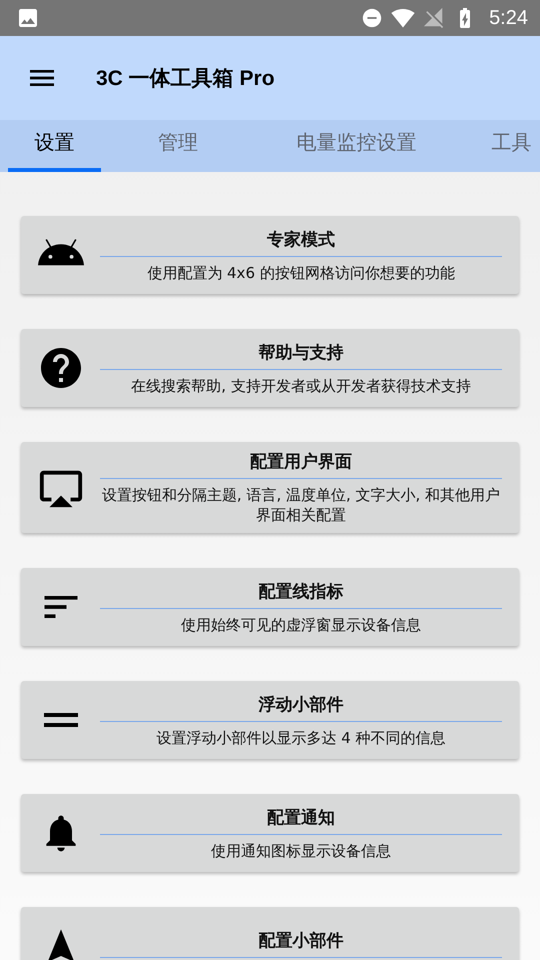 This screenshot has width=540, height=960. Describe the element at coordinates (270, 607) in the screenshot. I see `settings-card: 配置线指标 使用始终可见的虚浮窗显示设备信息` at that location.